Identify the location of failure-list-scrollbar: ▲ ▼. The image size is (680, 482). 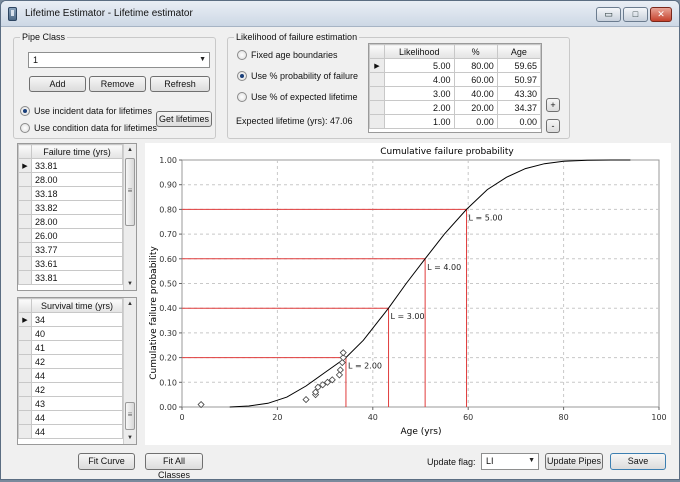
(129, 217).